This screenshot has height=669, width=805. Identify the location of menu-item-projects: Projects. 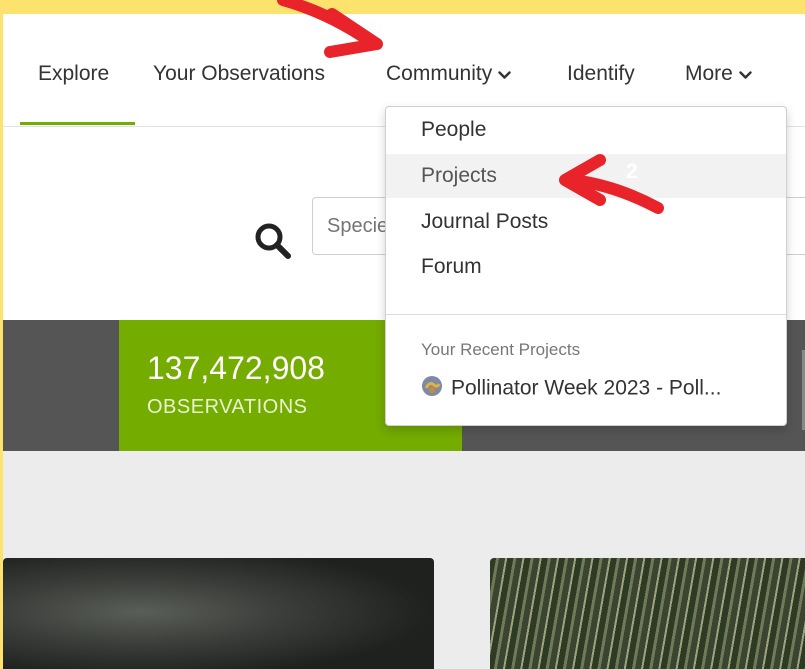
(586, 176).